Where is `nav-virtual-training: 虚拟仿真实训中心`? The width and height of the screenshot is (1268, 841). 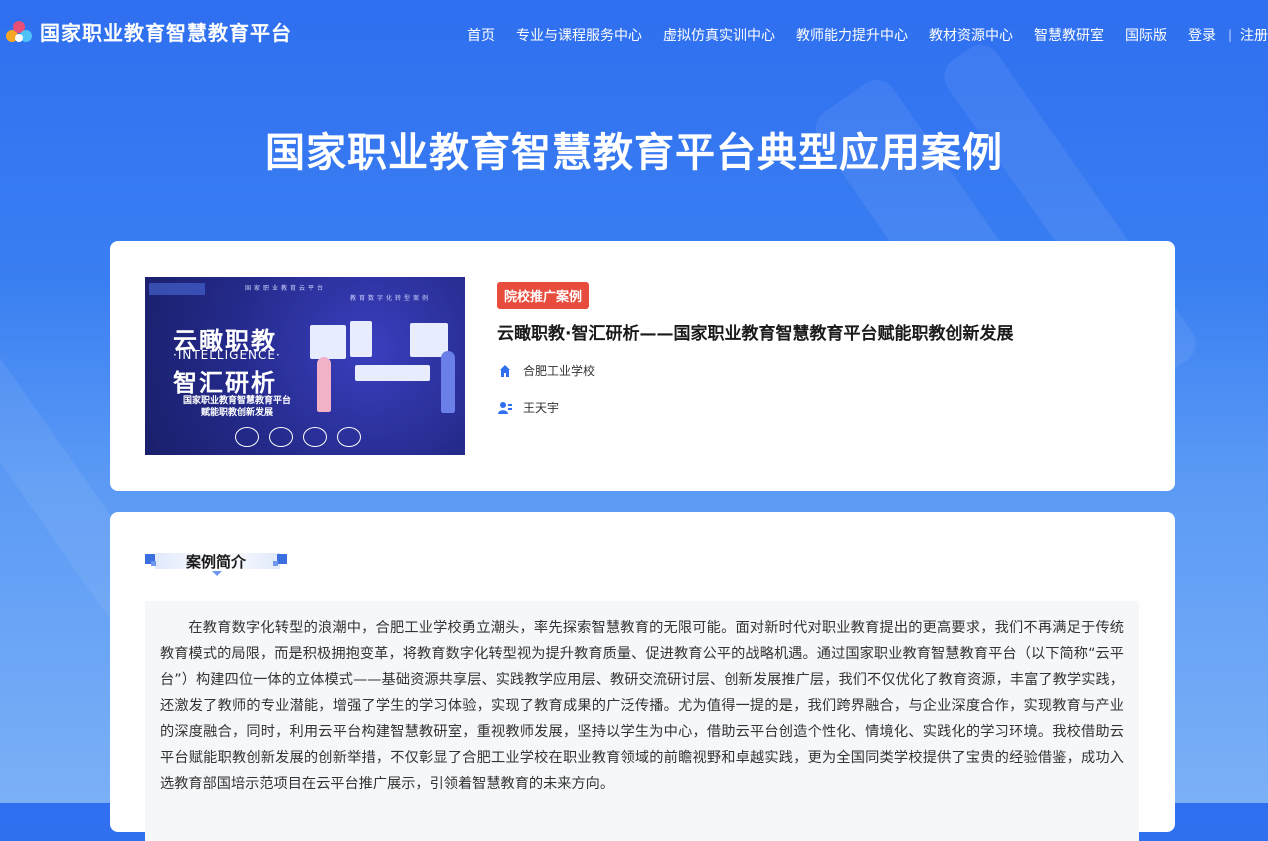 nav-virtual-training: 虚拟仿真实训中心 is located at coordinates (719, 35).